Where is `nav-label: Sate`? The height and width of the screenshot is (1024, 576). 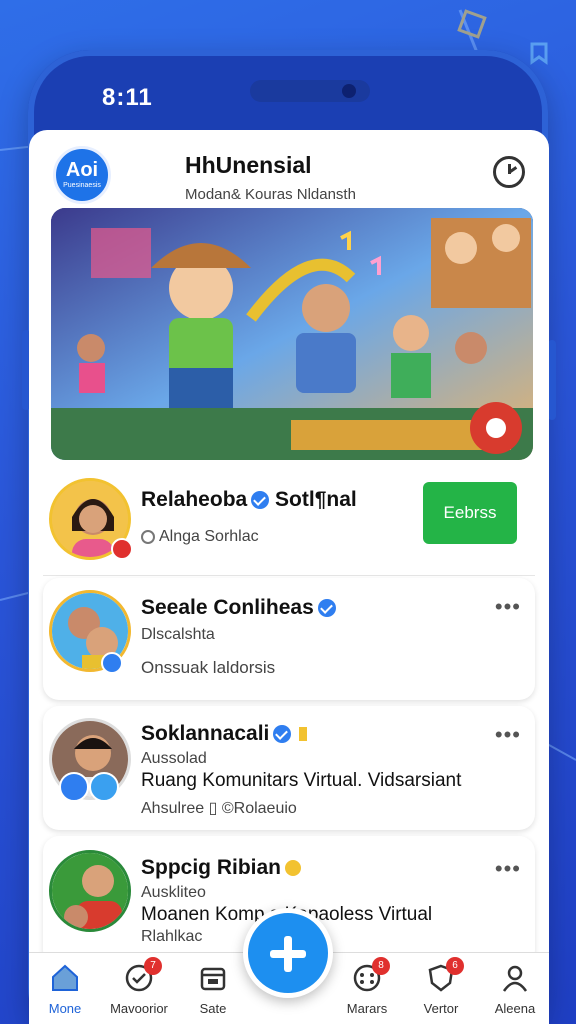 nav-label: Sate is located at coordinates (213, 1008).